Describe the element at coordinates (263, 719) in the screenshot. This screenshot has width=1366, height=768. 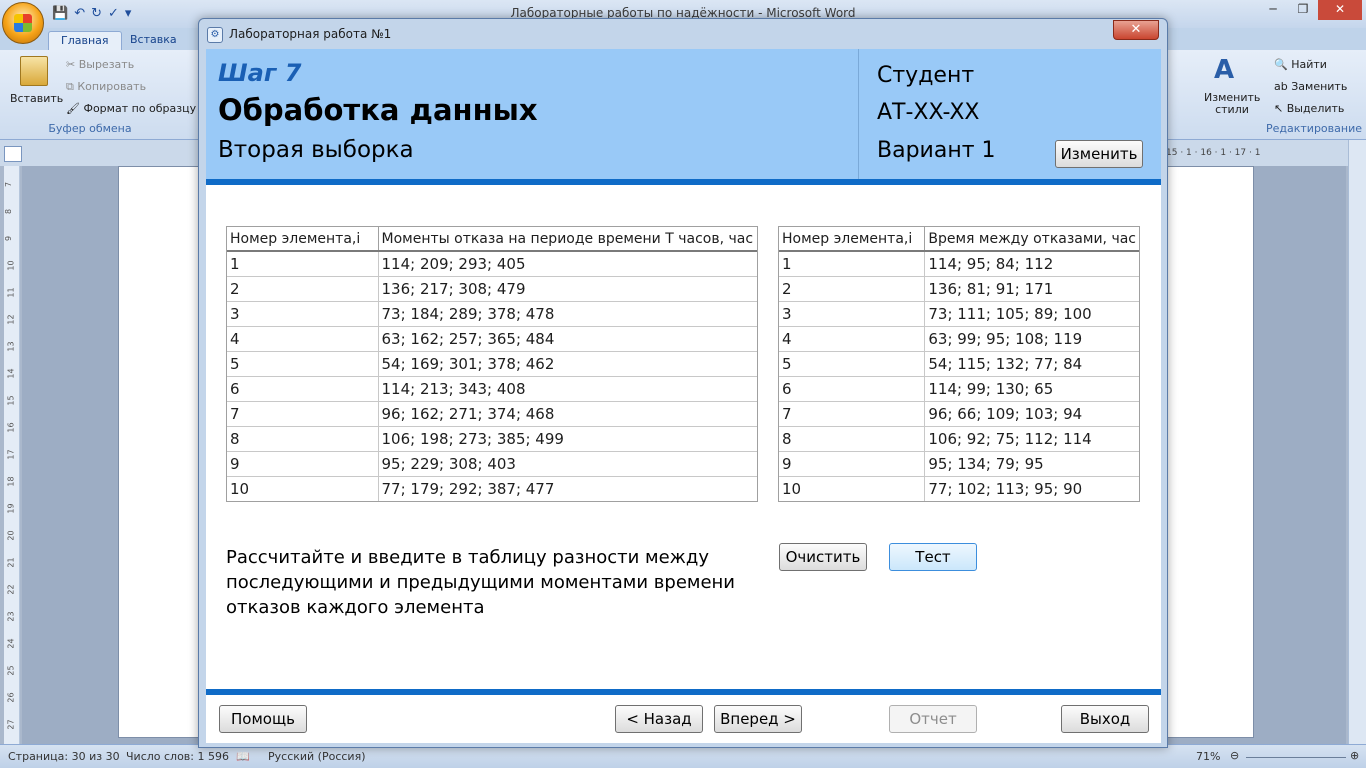
I see `help-button: Помощь` at that location.